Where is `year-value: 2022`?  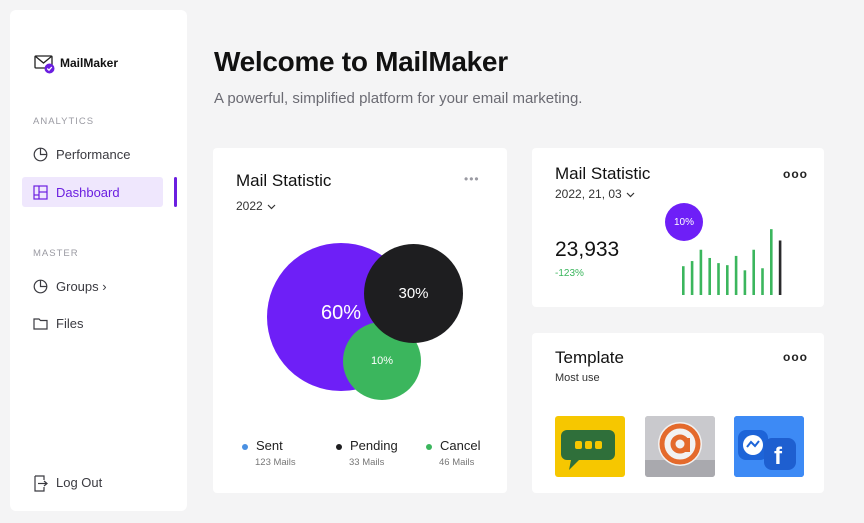
year-value: 2022 is located at coordinates (249, 206).